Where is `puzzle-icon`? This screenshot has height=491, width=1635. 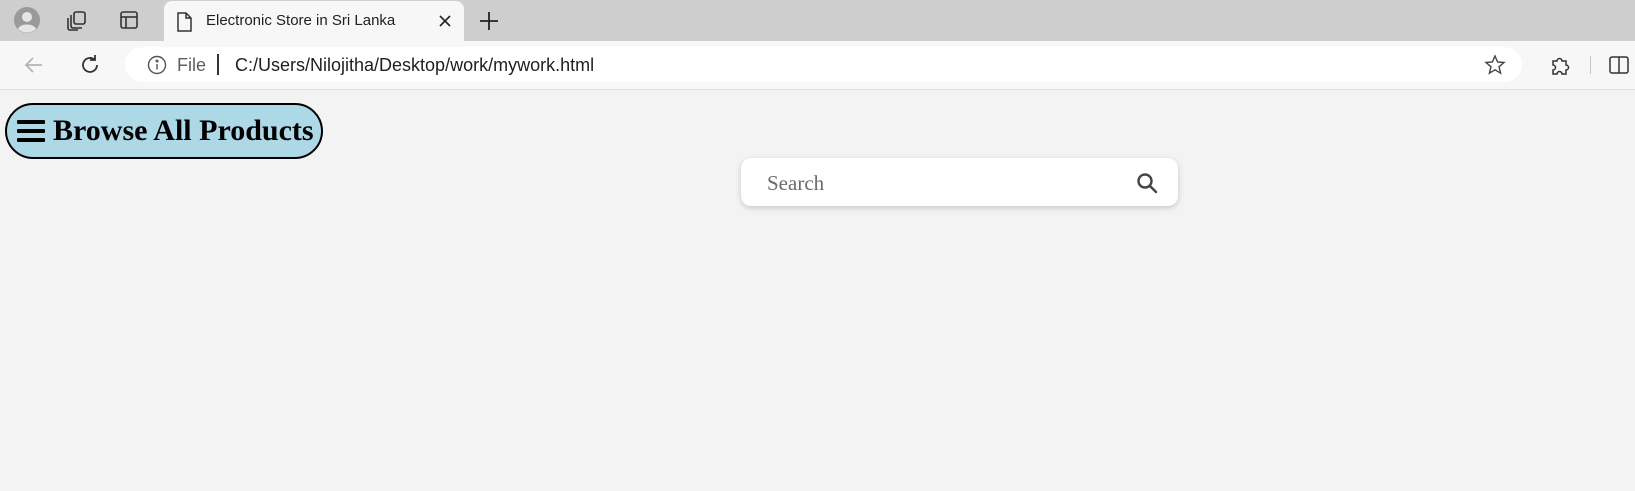
puzzle-icon is located at coordinates (1560, 65).